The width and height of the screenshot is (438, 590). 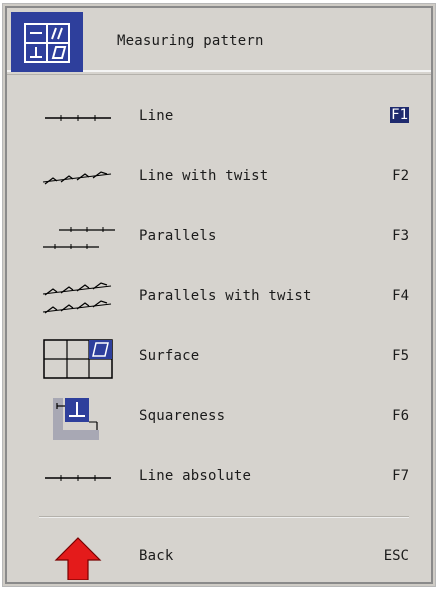 I want to click on dialog-title: Measuring pattern, so click(x=190, y=41).